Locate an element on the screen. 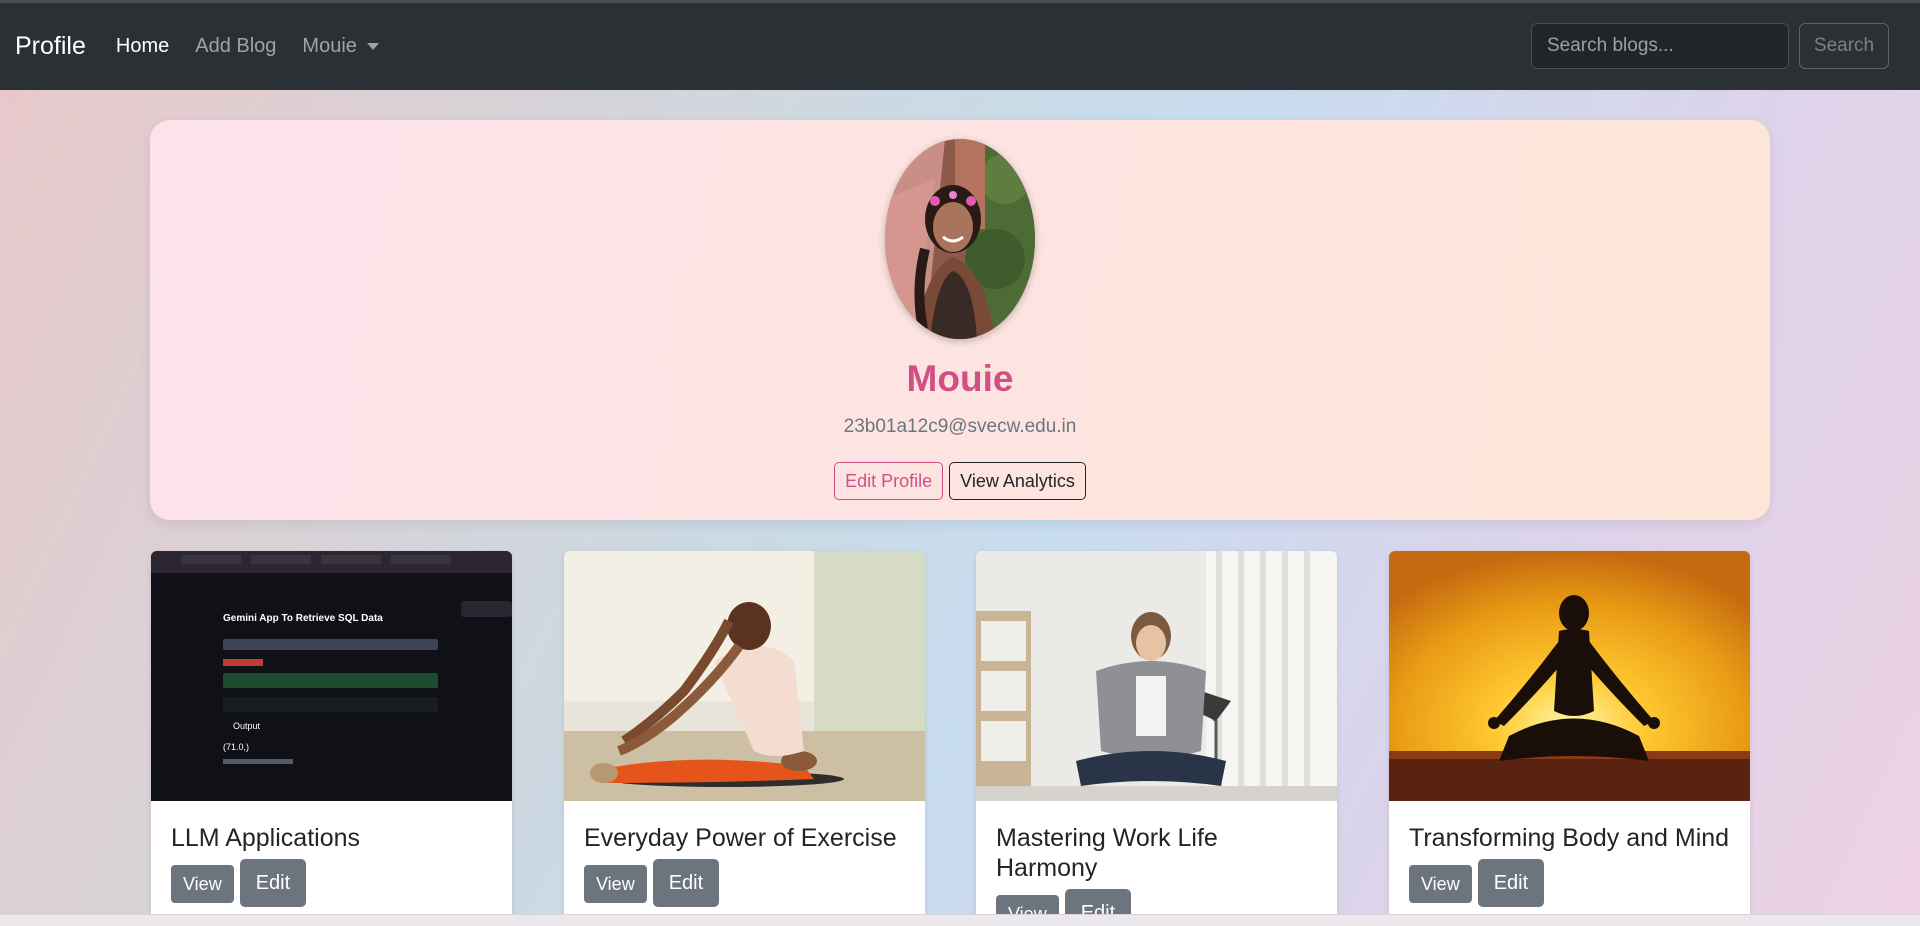  blog-card: Transforming Body and Mind View Edit is located at coordinates (1569, 738).